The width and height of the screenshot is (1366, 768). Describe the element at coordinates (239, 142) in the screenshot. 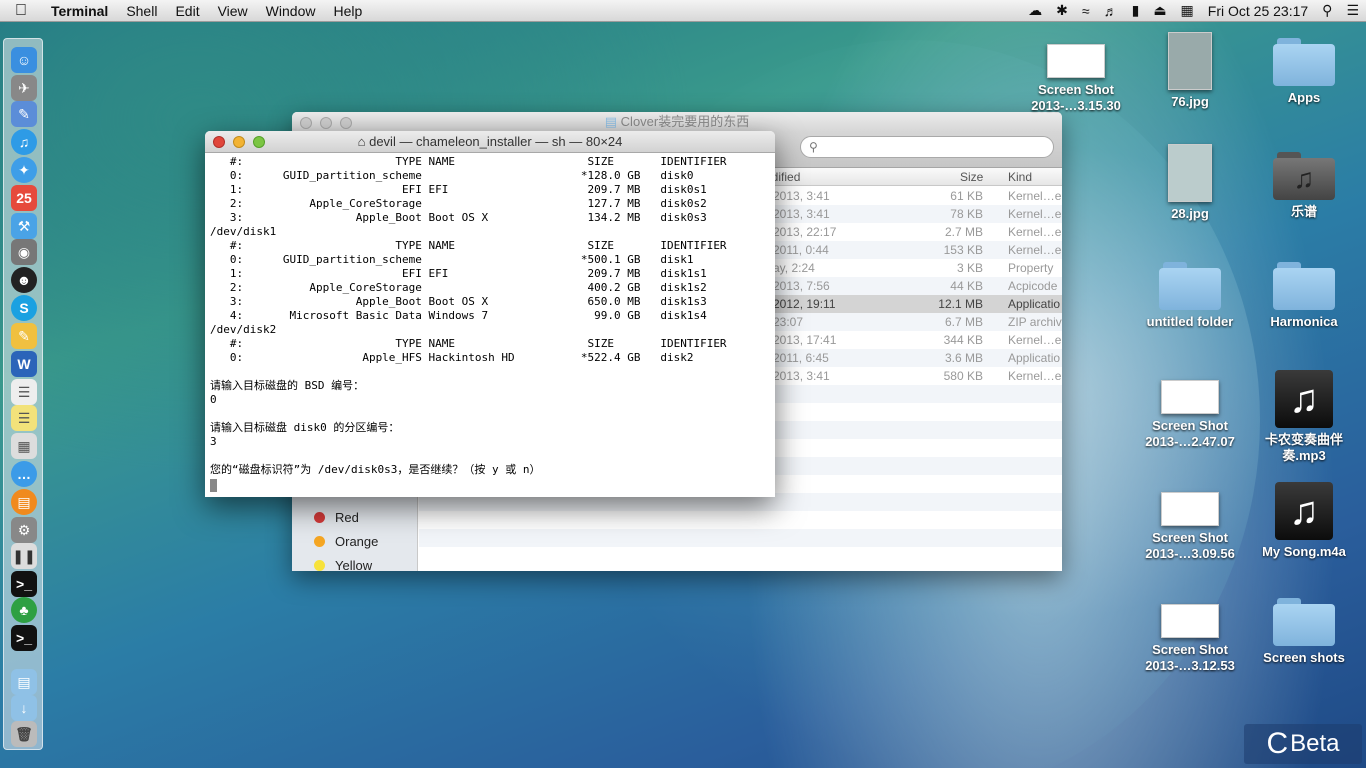

I see `terminal-minimize-button` at that location.